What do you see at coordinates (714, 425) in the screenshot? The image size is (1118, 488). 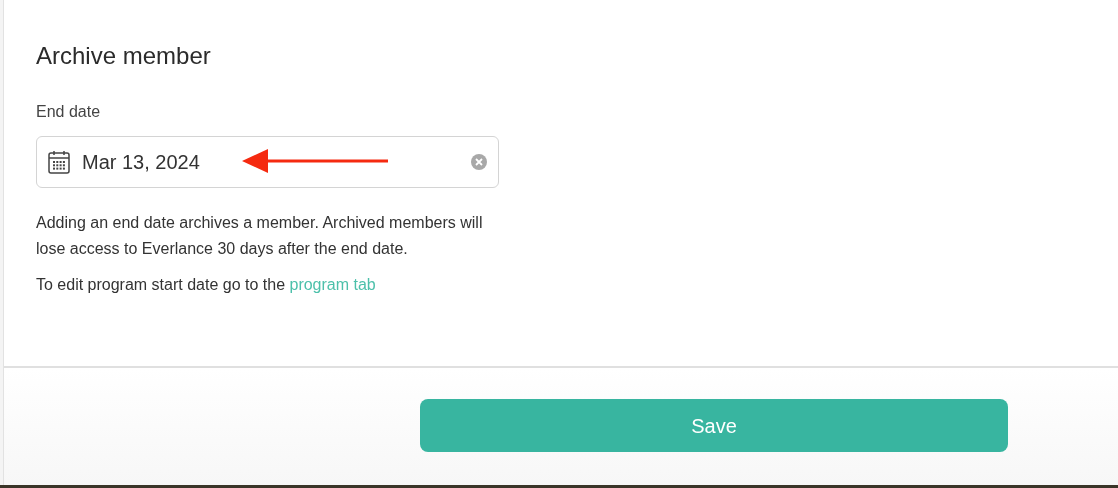 I see `save-button: Save` at bounding box center [714, 425].